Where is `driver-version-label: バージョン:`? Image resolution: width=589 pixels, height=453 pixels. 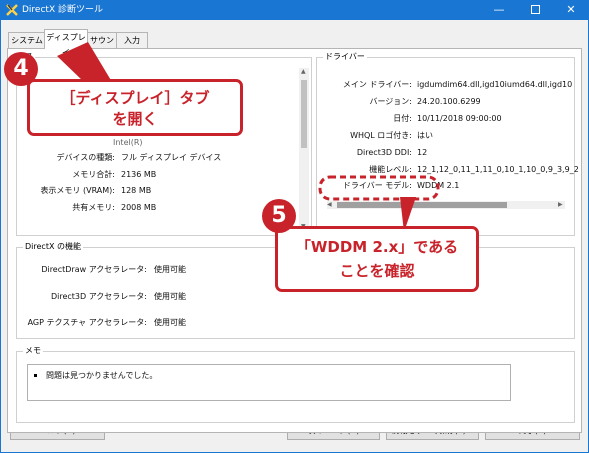 driver-version-label: バージョン: is located at coordinates (390, 101).